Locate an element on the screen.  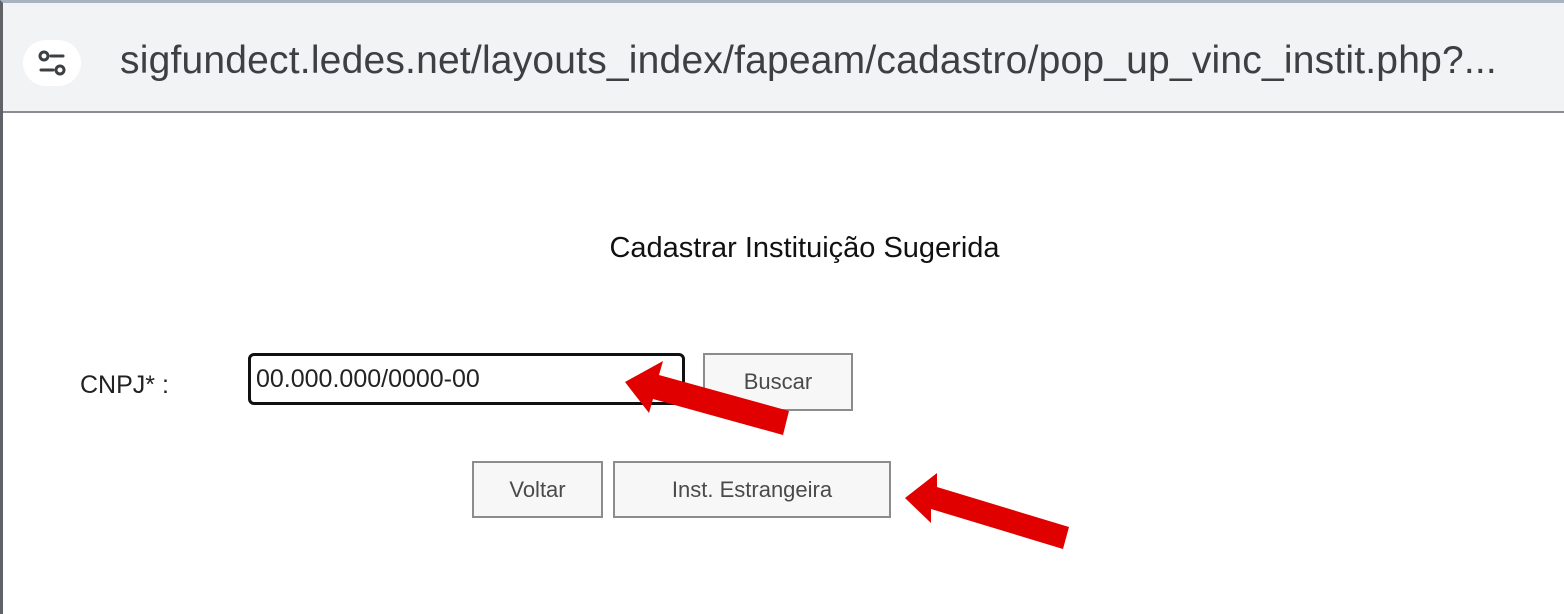
buscar-button: Buscar is located at coordinates (778, 382).